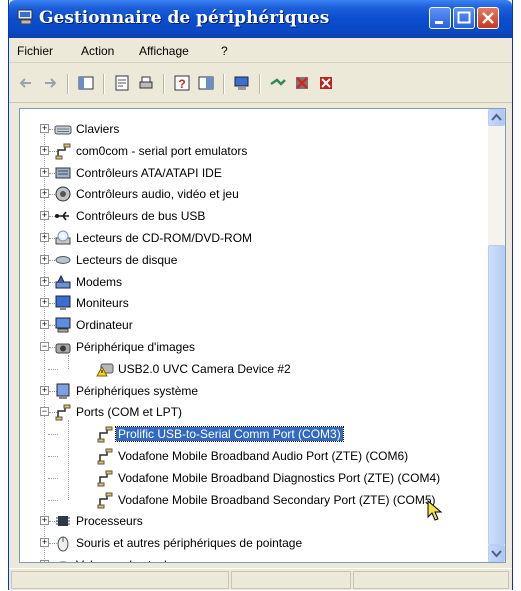  Describe the element at coordinates (63, 391) in the screenshot. I see `system-icon` at that location.